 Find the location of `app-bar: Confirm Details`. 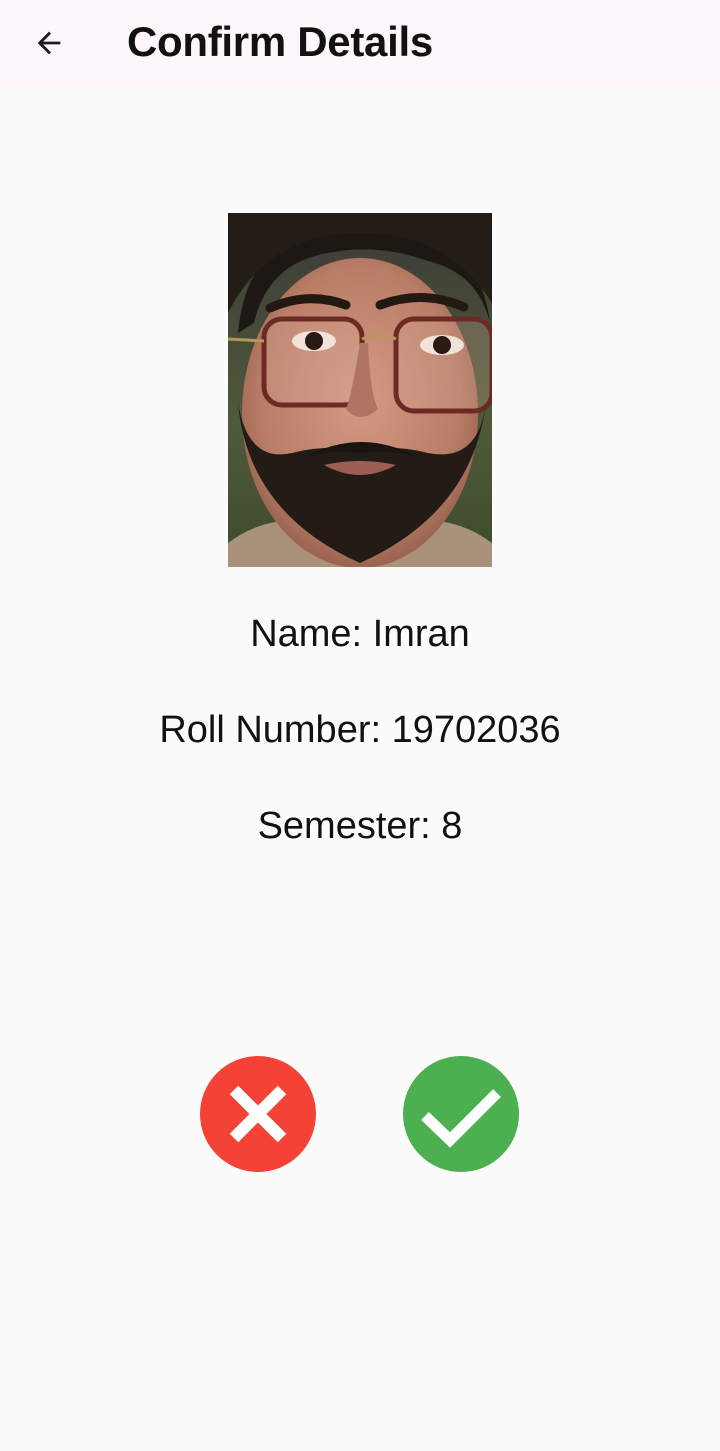

app-bar: Confirm Details is located at coordinates (360, 44).